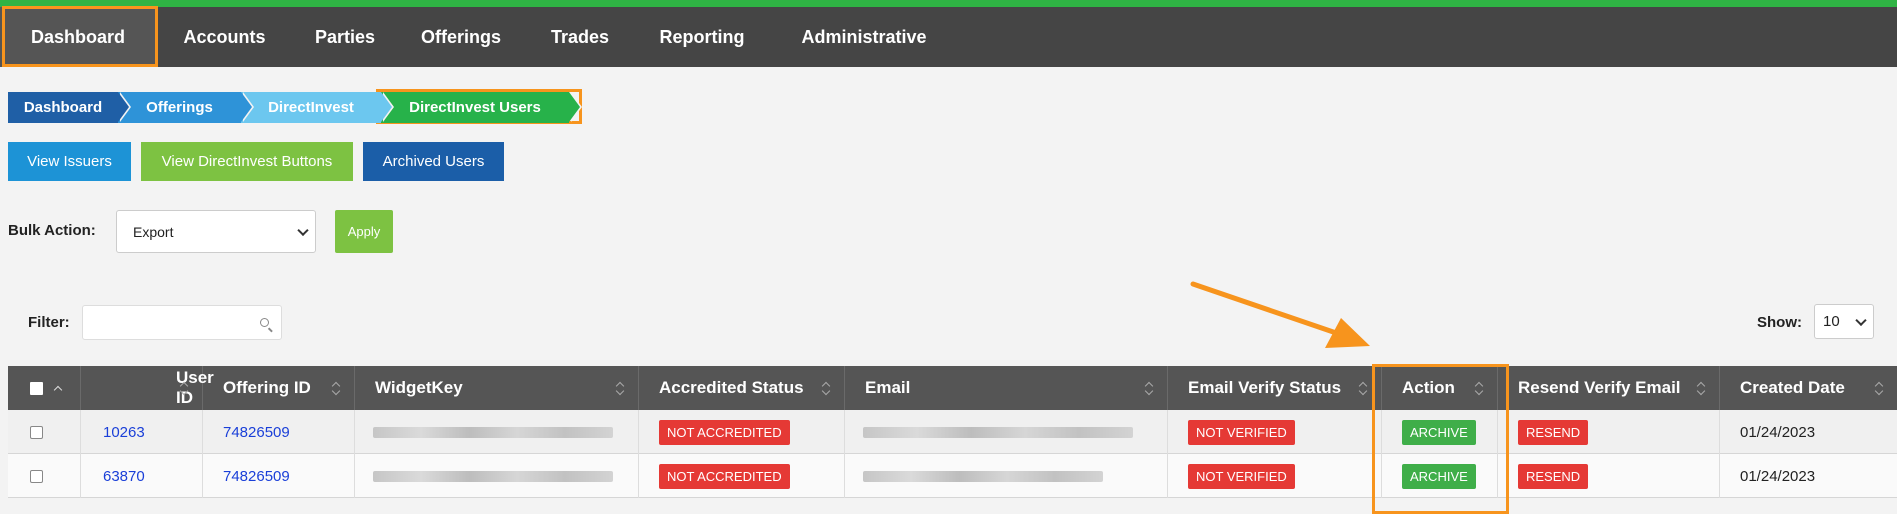  Describe the element at coordinates (1265, 387) in the screenshot. I see `col-email-verify-status-label: Email Verify Status` at that location.